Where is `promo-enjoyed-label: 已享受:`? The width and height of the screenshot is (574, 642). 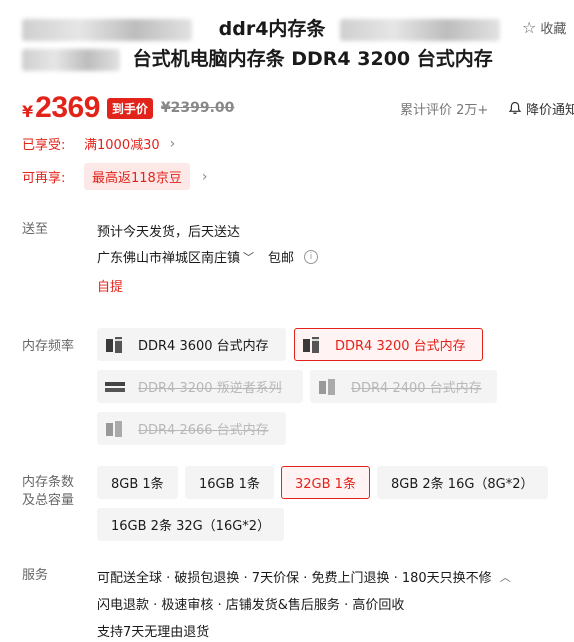 promo-enjoyed-label: 已享受: is located at coordinates (44, 145).